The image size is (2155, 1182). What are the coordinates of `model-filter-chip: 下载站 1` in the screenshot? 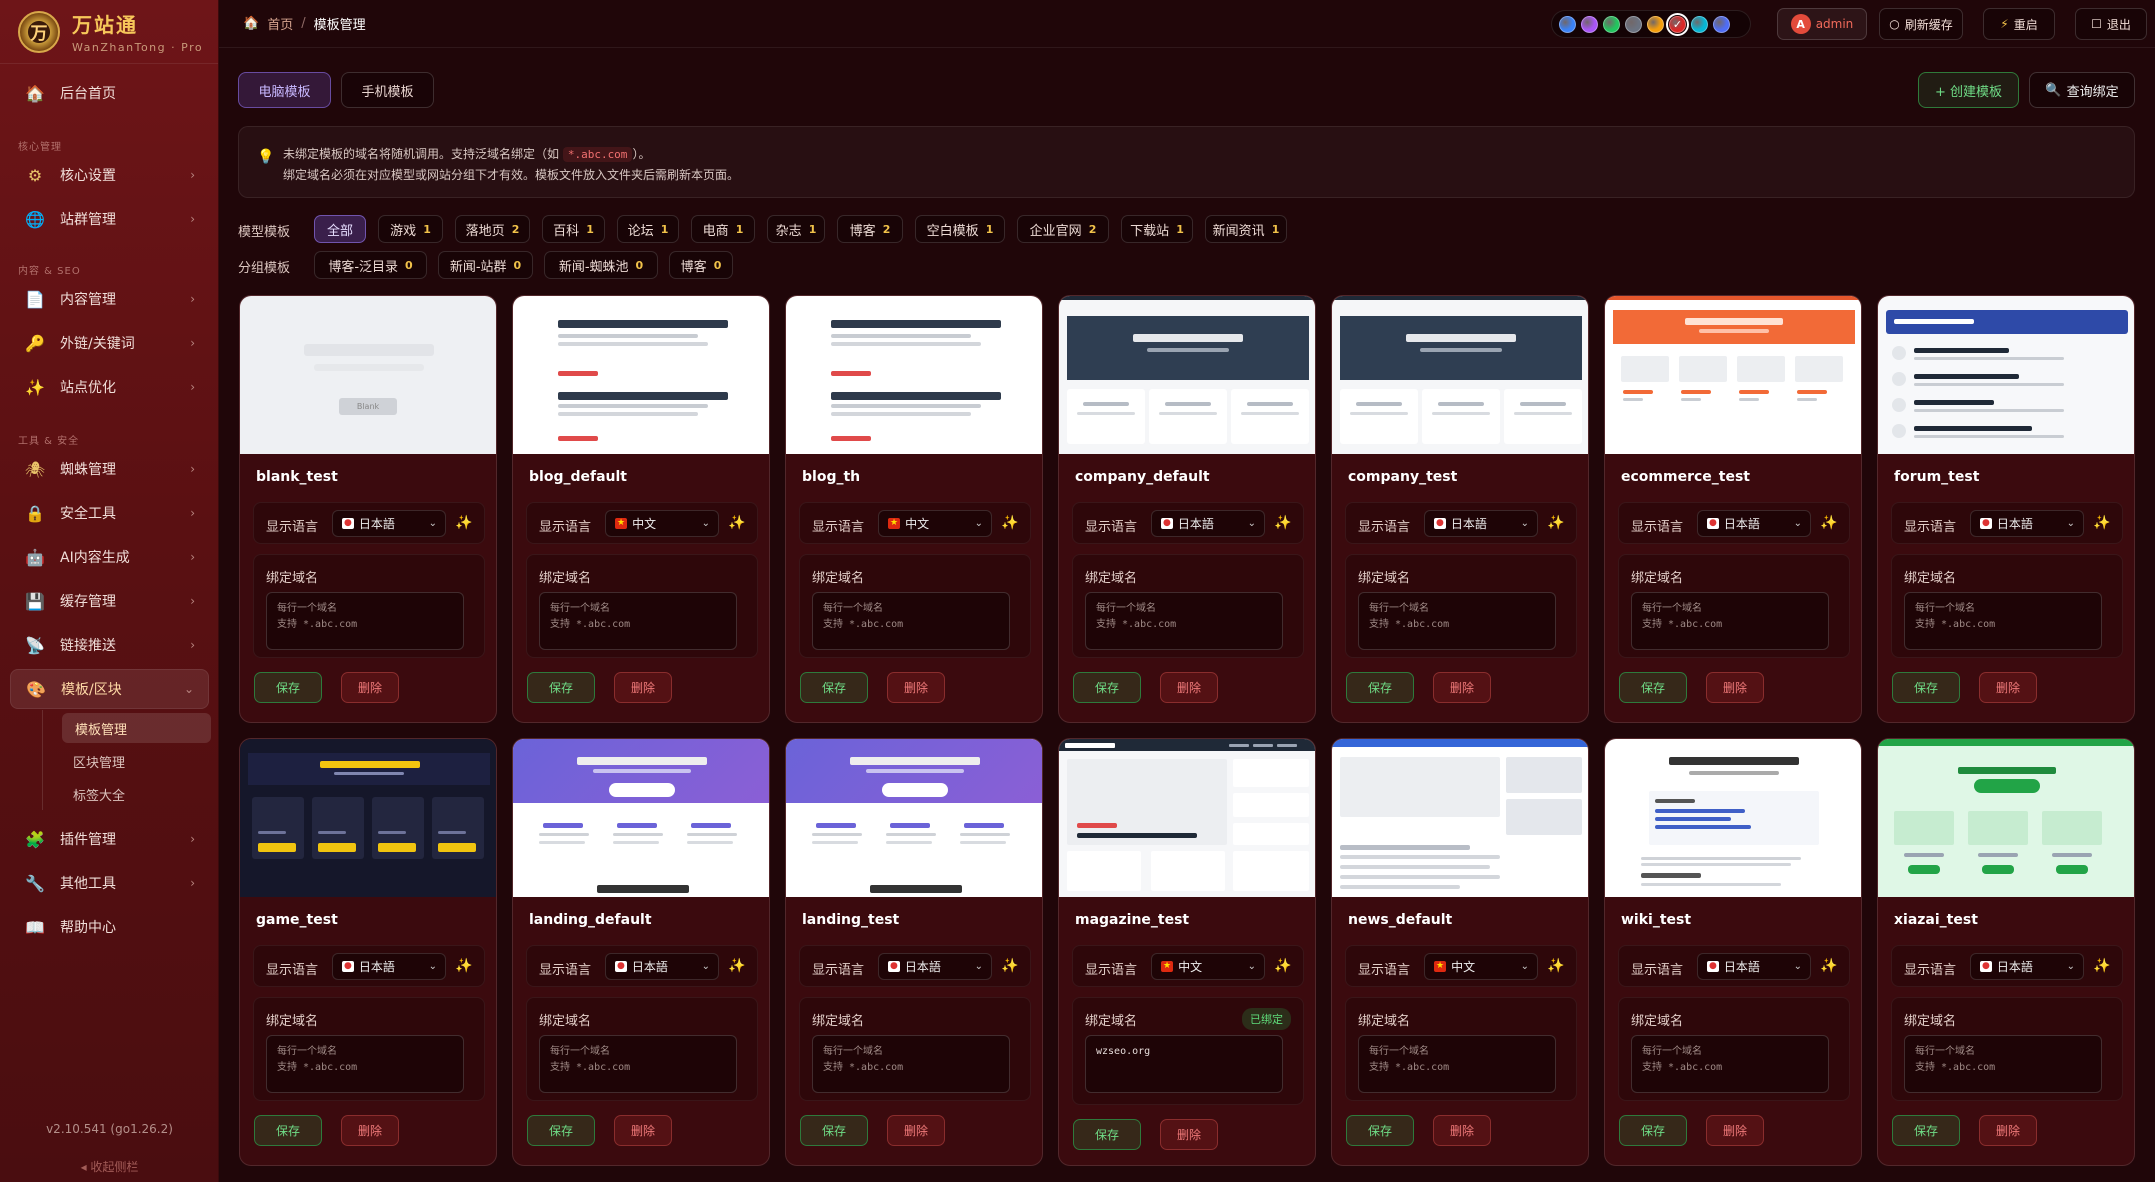 It's located at (1157, 229).